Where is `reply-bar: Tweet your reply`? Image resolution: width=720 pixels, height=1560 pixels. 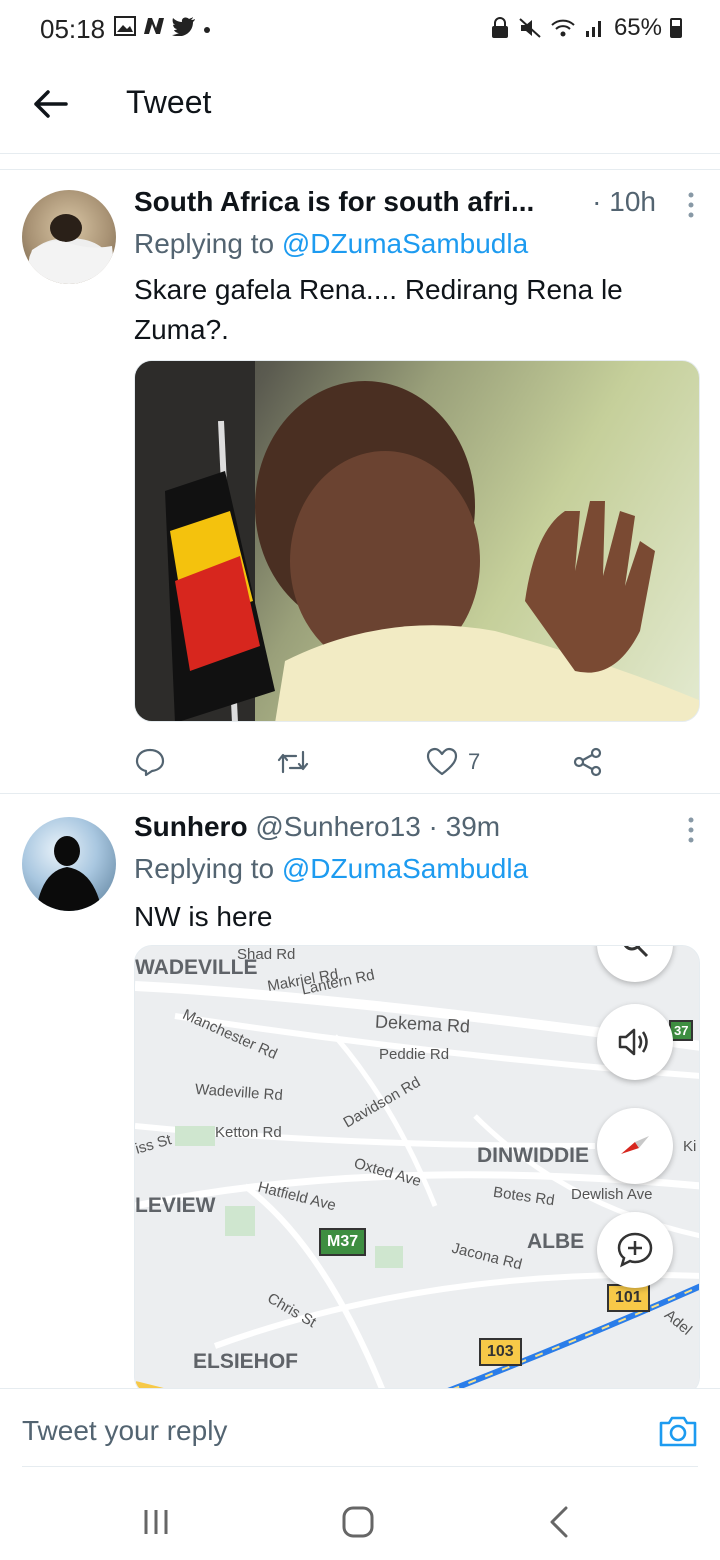
reply-bar: Tweet your reply is located at coordinates (360, 1428).